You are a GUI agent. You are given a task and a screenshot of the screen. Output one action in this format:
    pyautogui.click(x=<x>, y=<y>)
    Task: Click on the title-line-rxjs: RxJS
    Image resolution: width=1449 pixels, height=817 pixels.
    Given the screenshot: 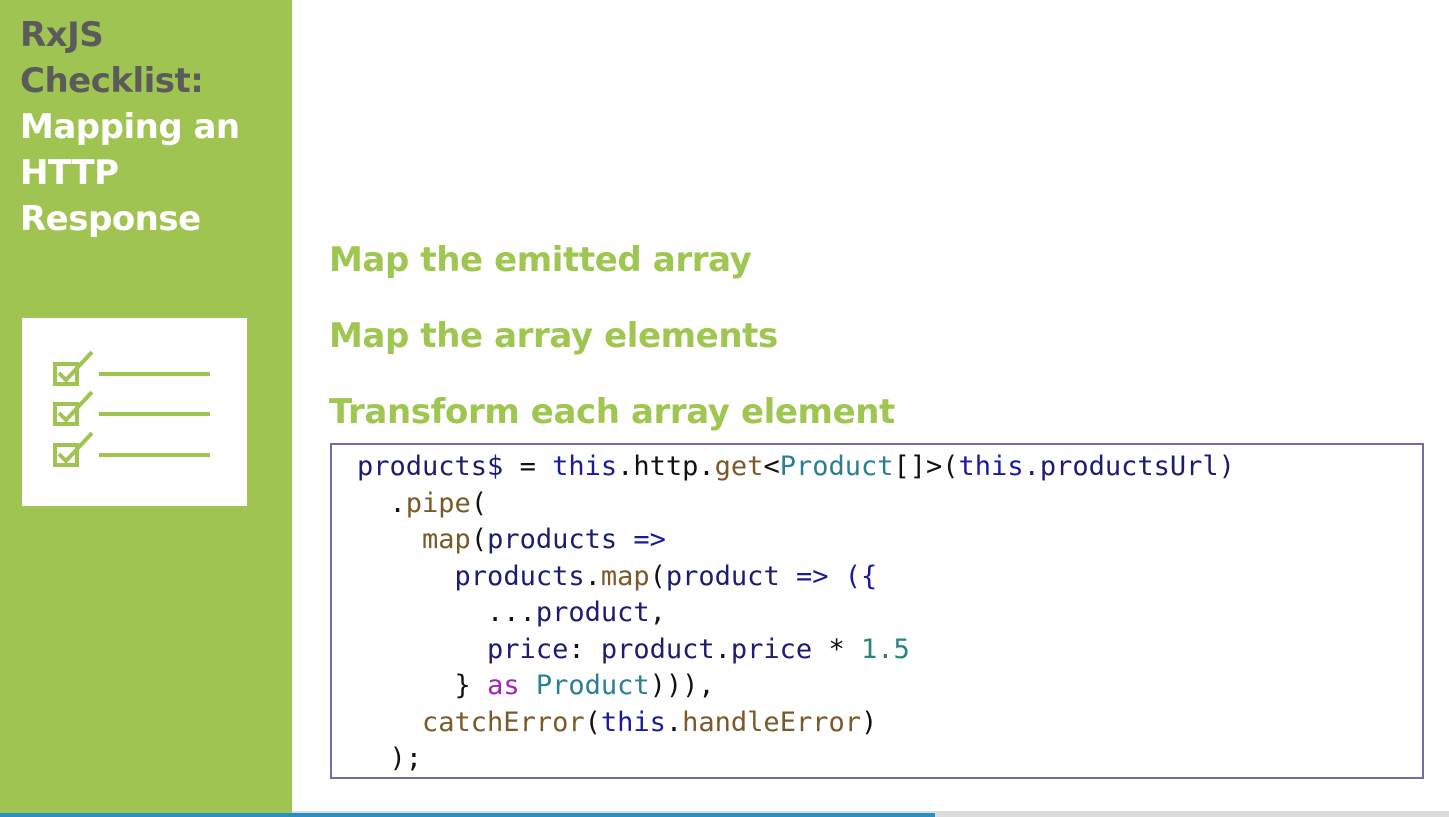 What is the action you would take?
    pyautogui.click(x=62, y=35)
    